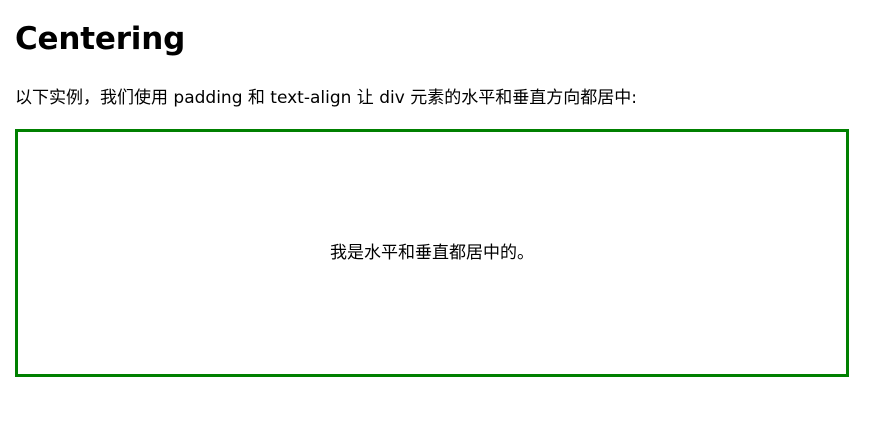  I want to click on page-title: Centering, so click(100, 39).